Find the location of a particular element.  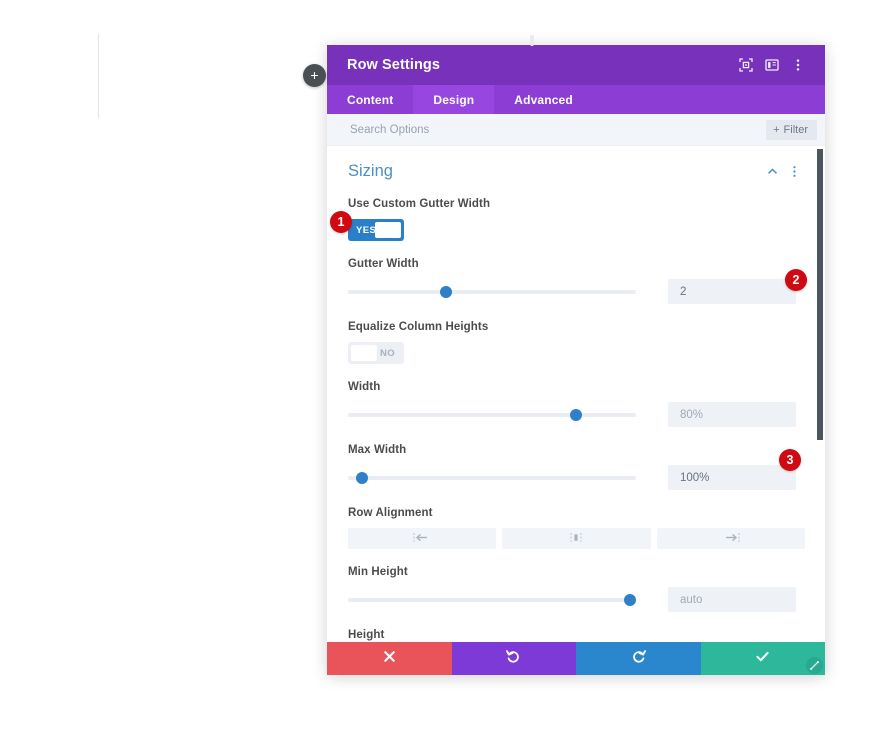

filter-button-label: Filter is located at coordinates (795, 129).